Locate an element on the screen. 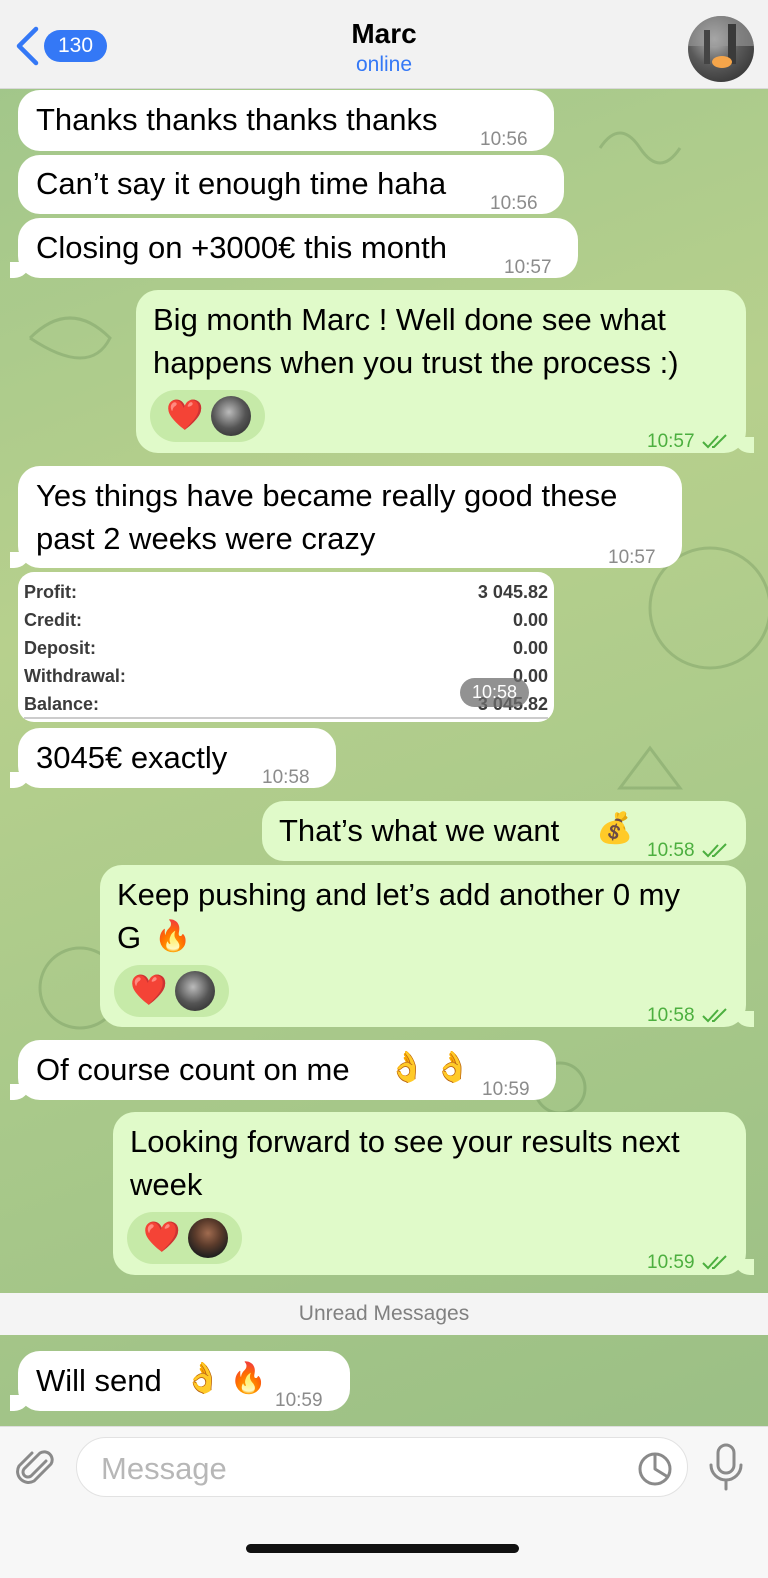 The height and width of the screenshot is (1578, 768). message-text-line1: Keep pushing and let’s add another 0 my is located at coordinates (398, 894).